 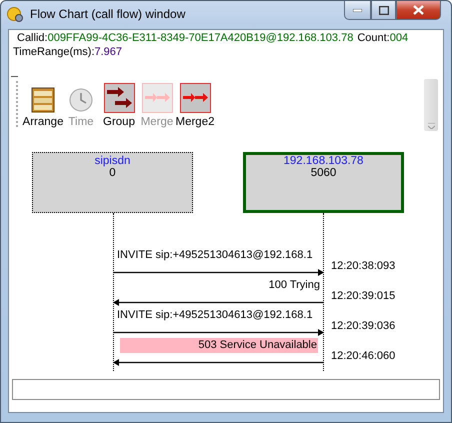 I want to click on maximize-button, so click(x=383, y=10).